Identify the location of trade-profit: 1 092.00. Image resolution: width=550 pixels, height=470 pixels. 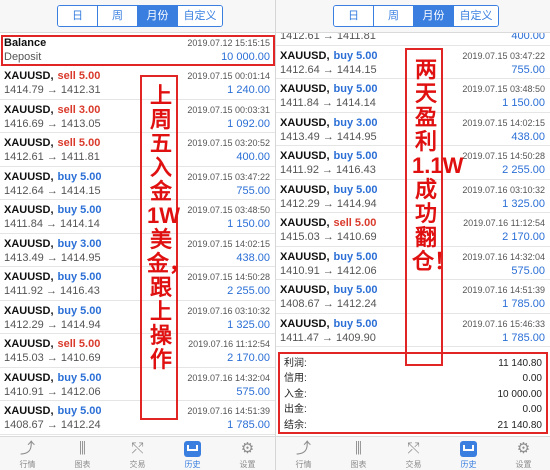
(248, 123).